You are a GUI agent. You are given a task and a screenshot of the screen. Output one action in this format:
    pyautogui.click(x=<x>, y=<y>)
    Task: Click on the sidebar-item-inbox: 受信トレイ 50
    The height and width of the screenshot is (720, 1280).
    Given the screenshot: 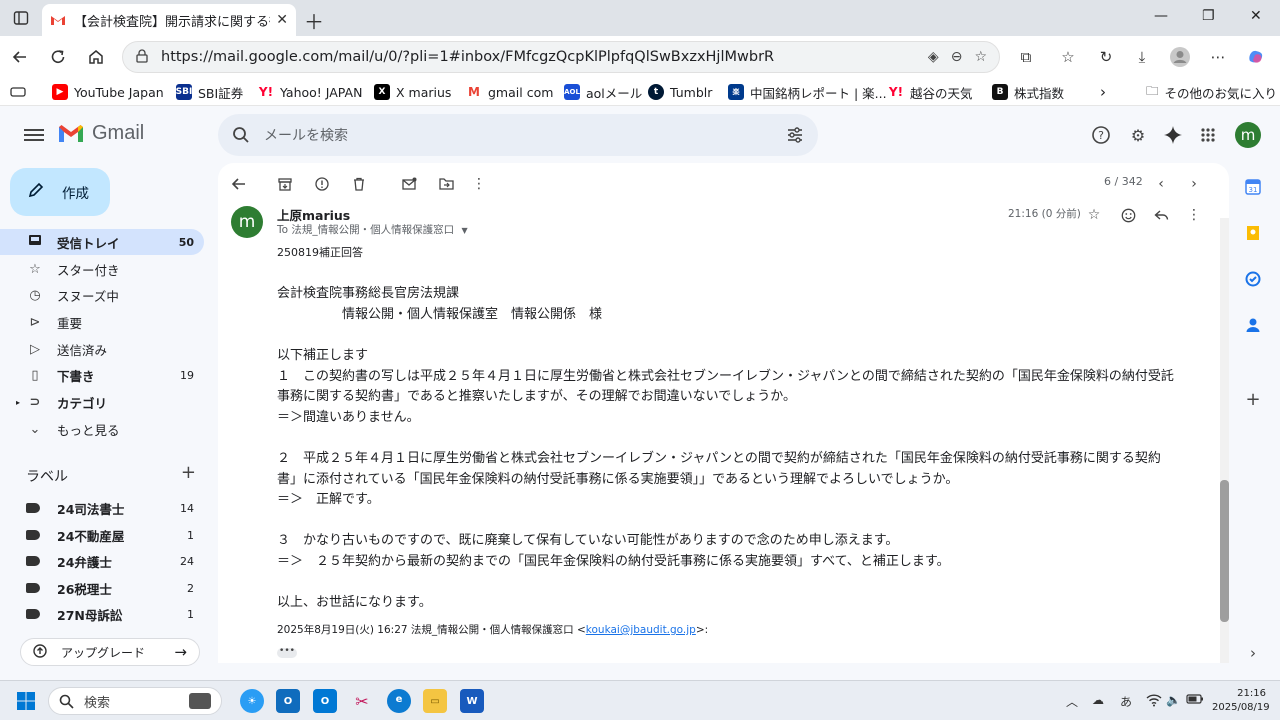 What is the action you would take?
    pyautogui.click(x=102, y=242)
    